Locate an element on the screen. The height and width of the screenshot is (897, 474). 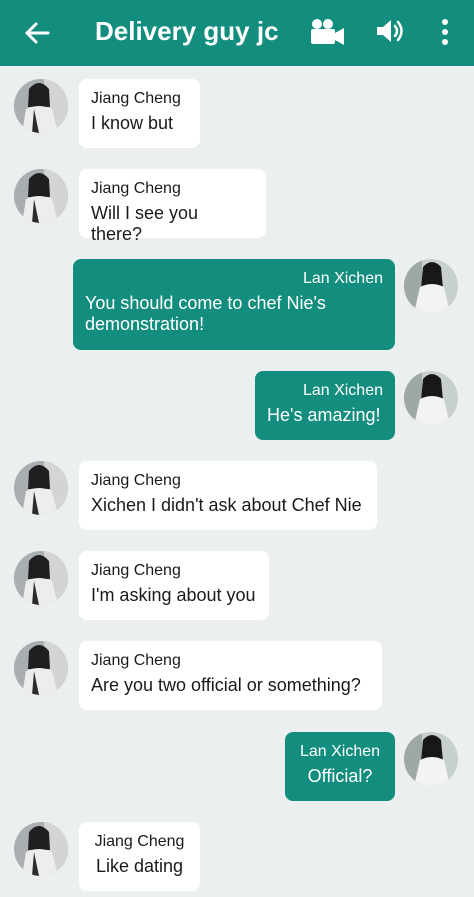
message-bubble-incoming: Jiang Cheng I know but is located at coordinates (139, 113).